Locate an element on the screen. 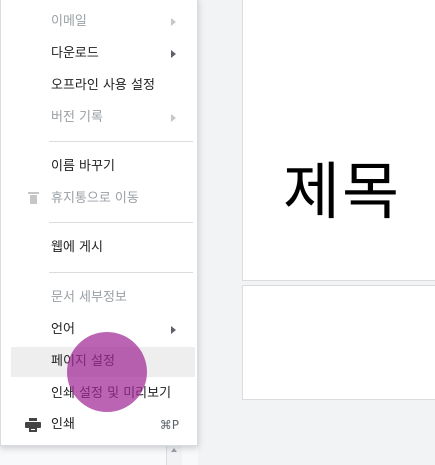  menu-item-page-setup: 페이지 설정 is located at coordinates (103, 362).